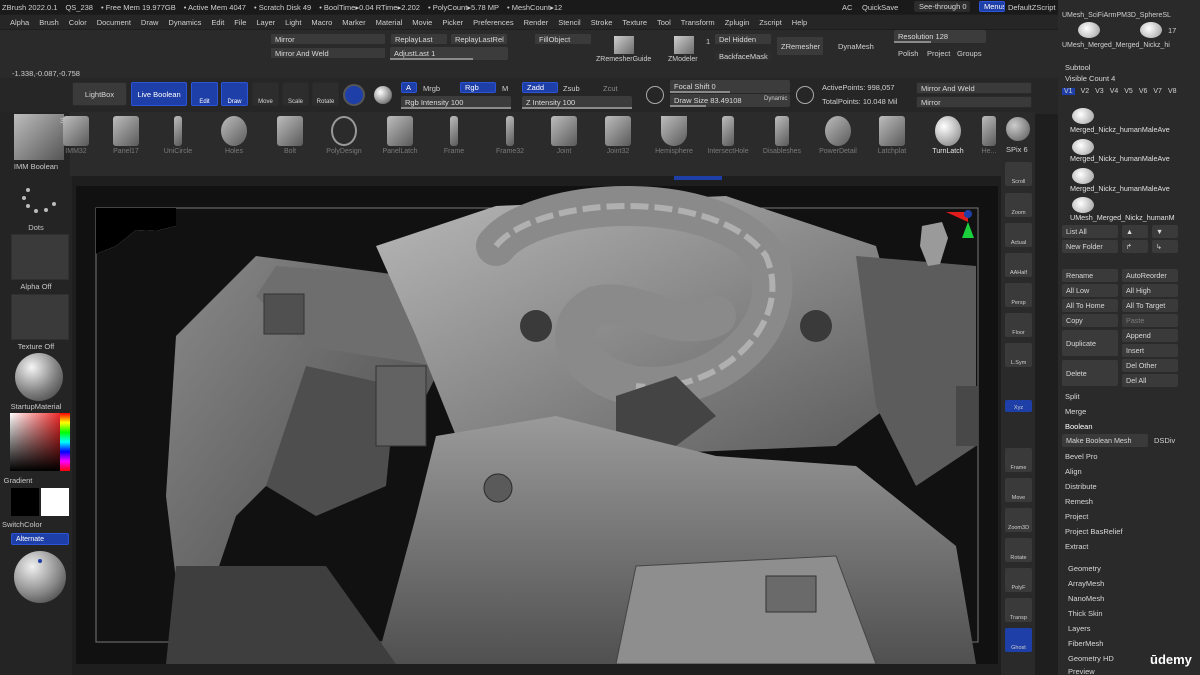 Image resolution: width=1200 pixels, height=675 pixels. What do you see at coordinates (114, 22) in the screenshot?
I see `menu-document: Document` at bounding box center [114, 22].